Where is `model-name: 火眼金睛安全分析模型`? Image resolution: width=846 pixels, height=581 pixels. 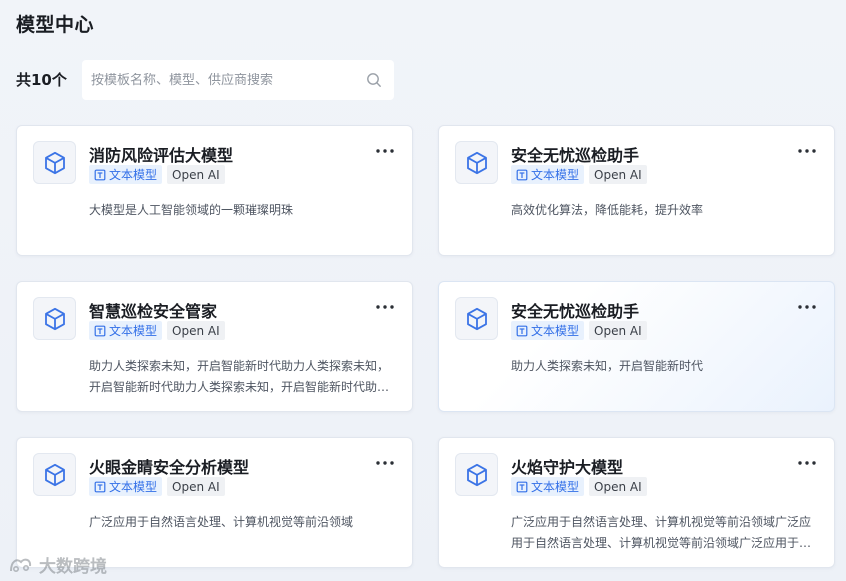
model-name: 火眼金睛安全分析模型 is located at coordinates (169, 467).